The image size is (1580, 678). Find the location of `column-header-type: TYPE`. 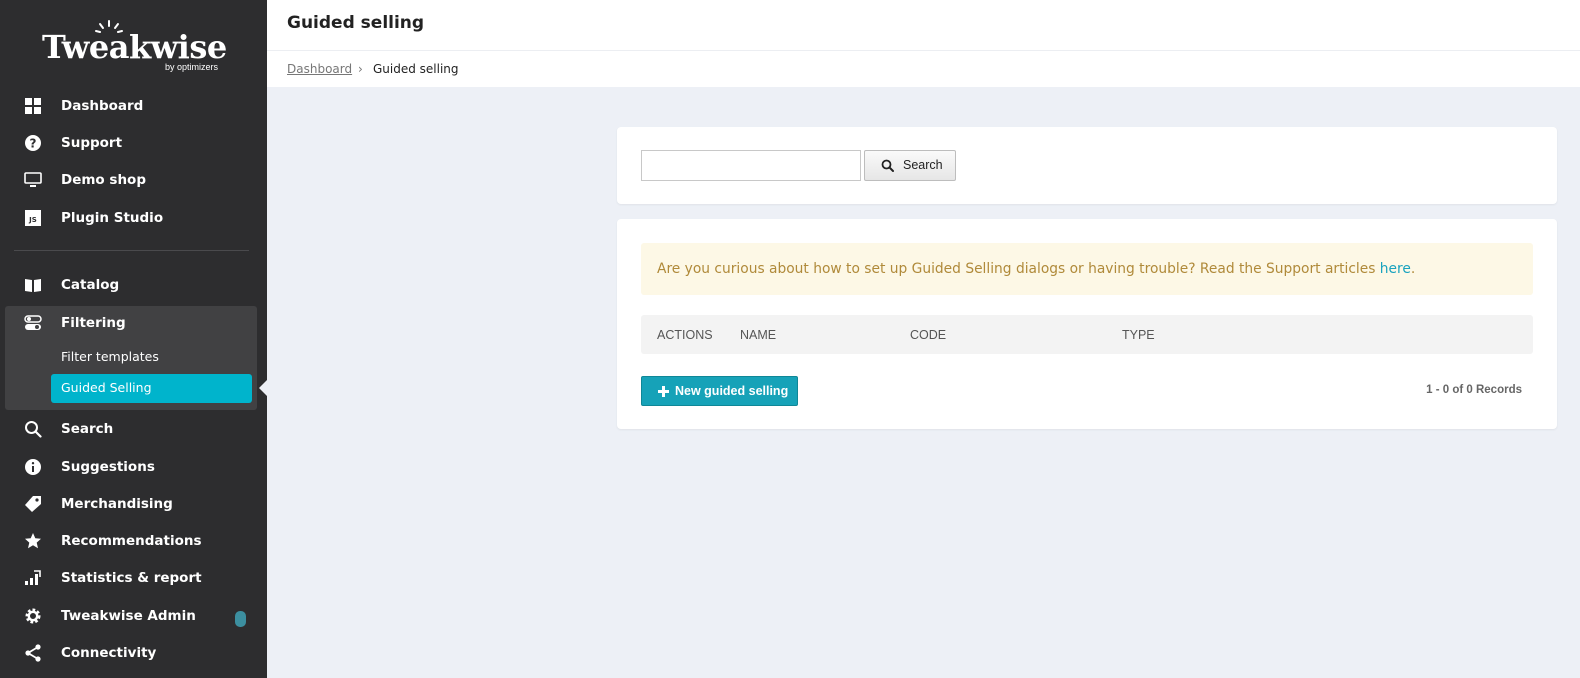

column-header-type: TYPE is located at coordinates (1138, 335).